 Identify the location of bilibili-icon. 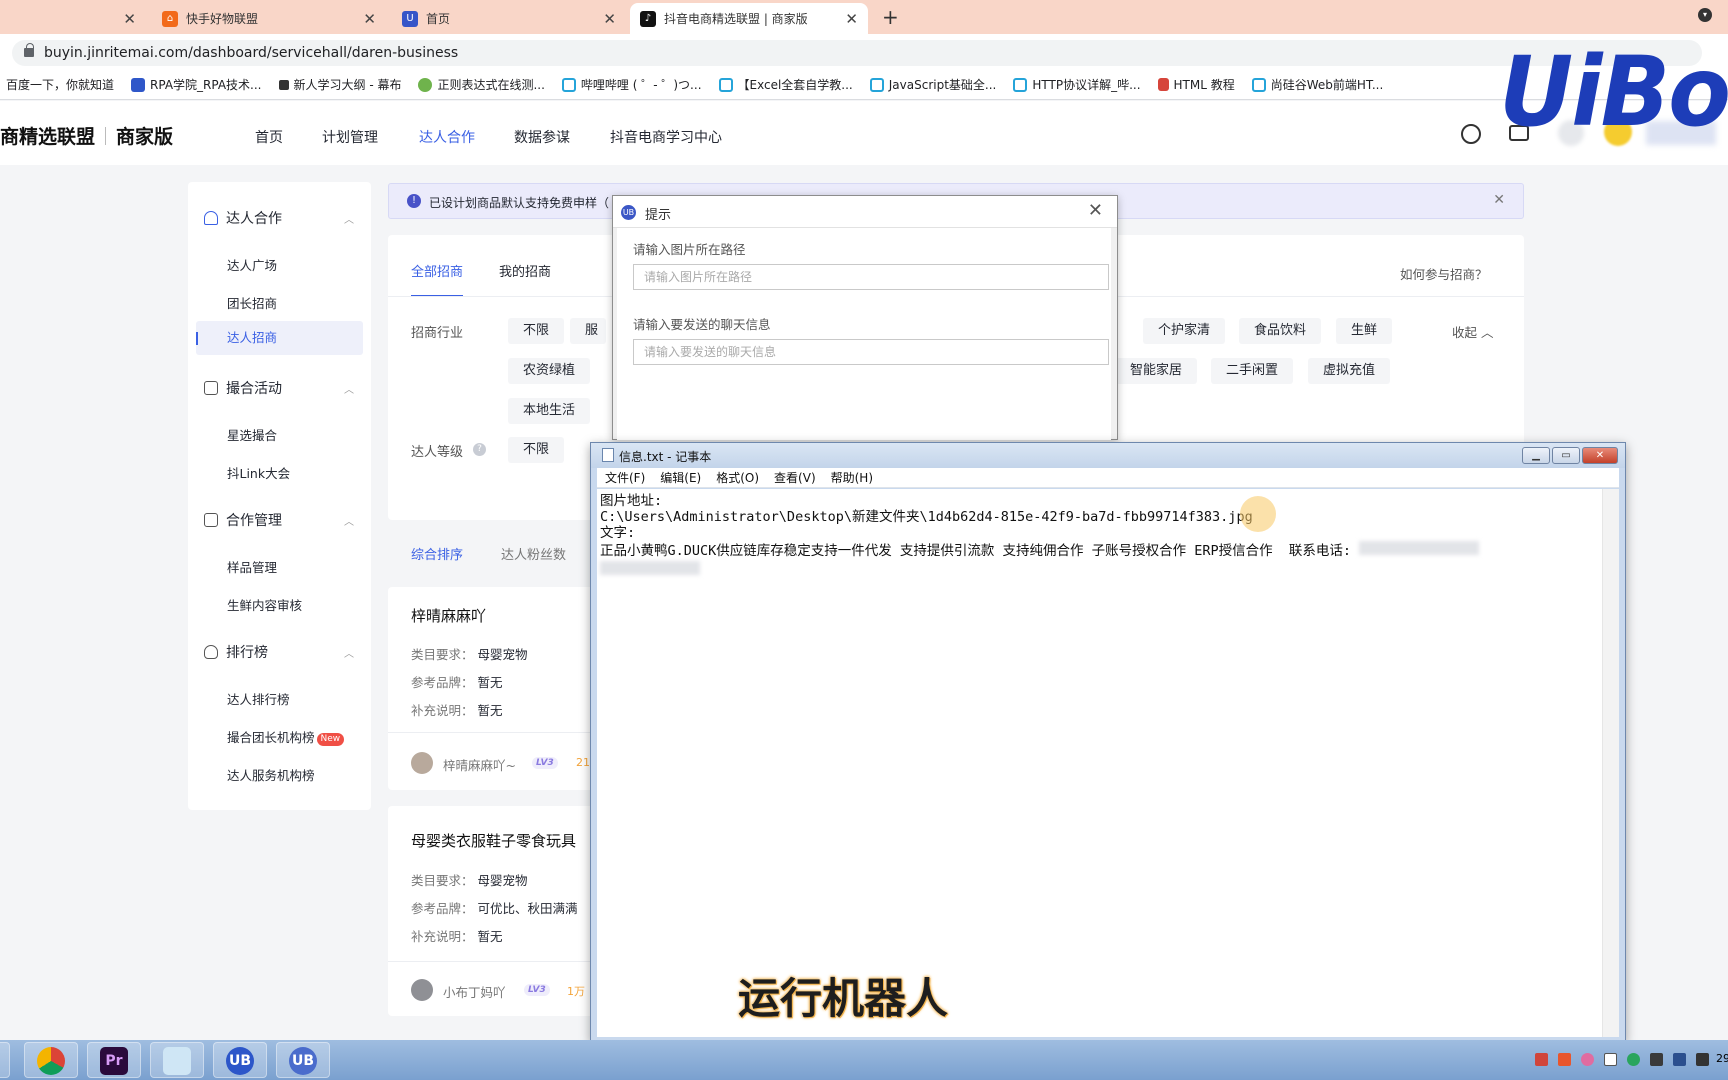
(876, 84).